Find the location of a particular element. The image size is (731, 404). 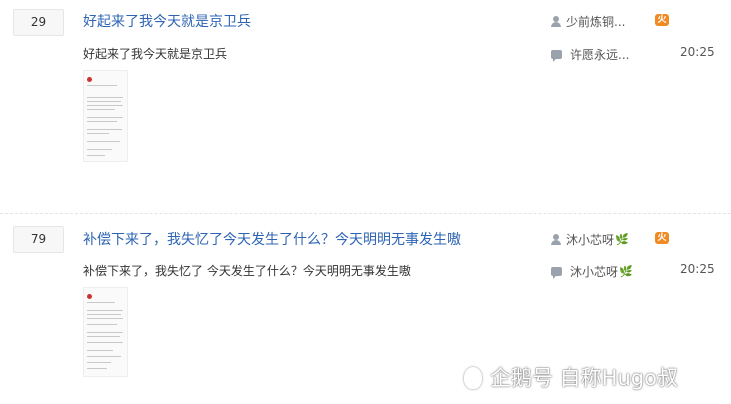

author-name: 沐小芯呀 is located at coordinates (590, 239).